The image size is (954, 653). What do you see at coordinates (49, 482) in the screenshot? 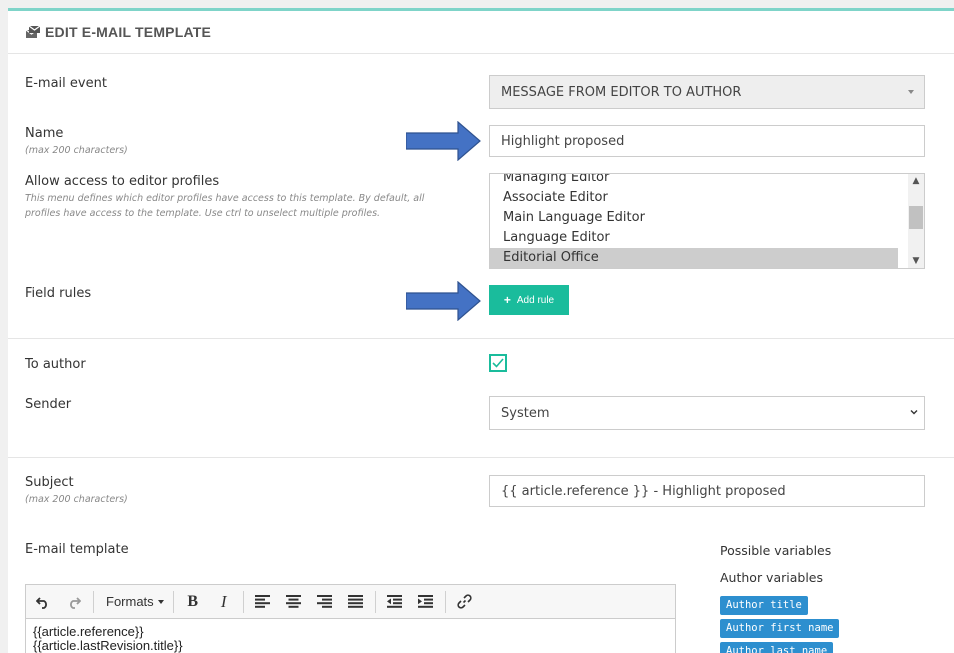
I see `subject-label: Subject` at bounding box center [49, 482].